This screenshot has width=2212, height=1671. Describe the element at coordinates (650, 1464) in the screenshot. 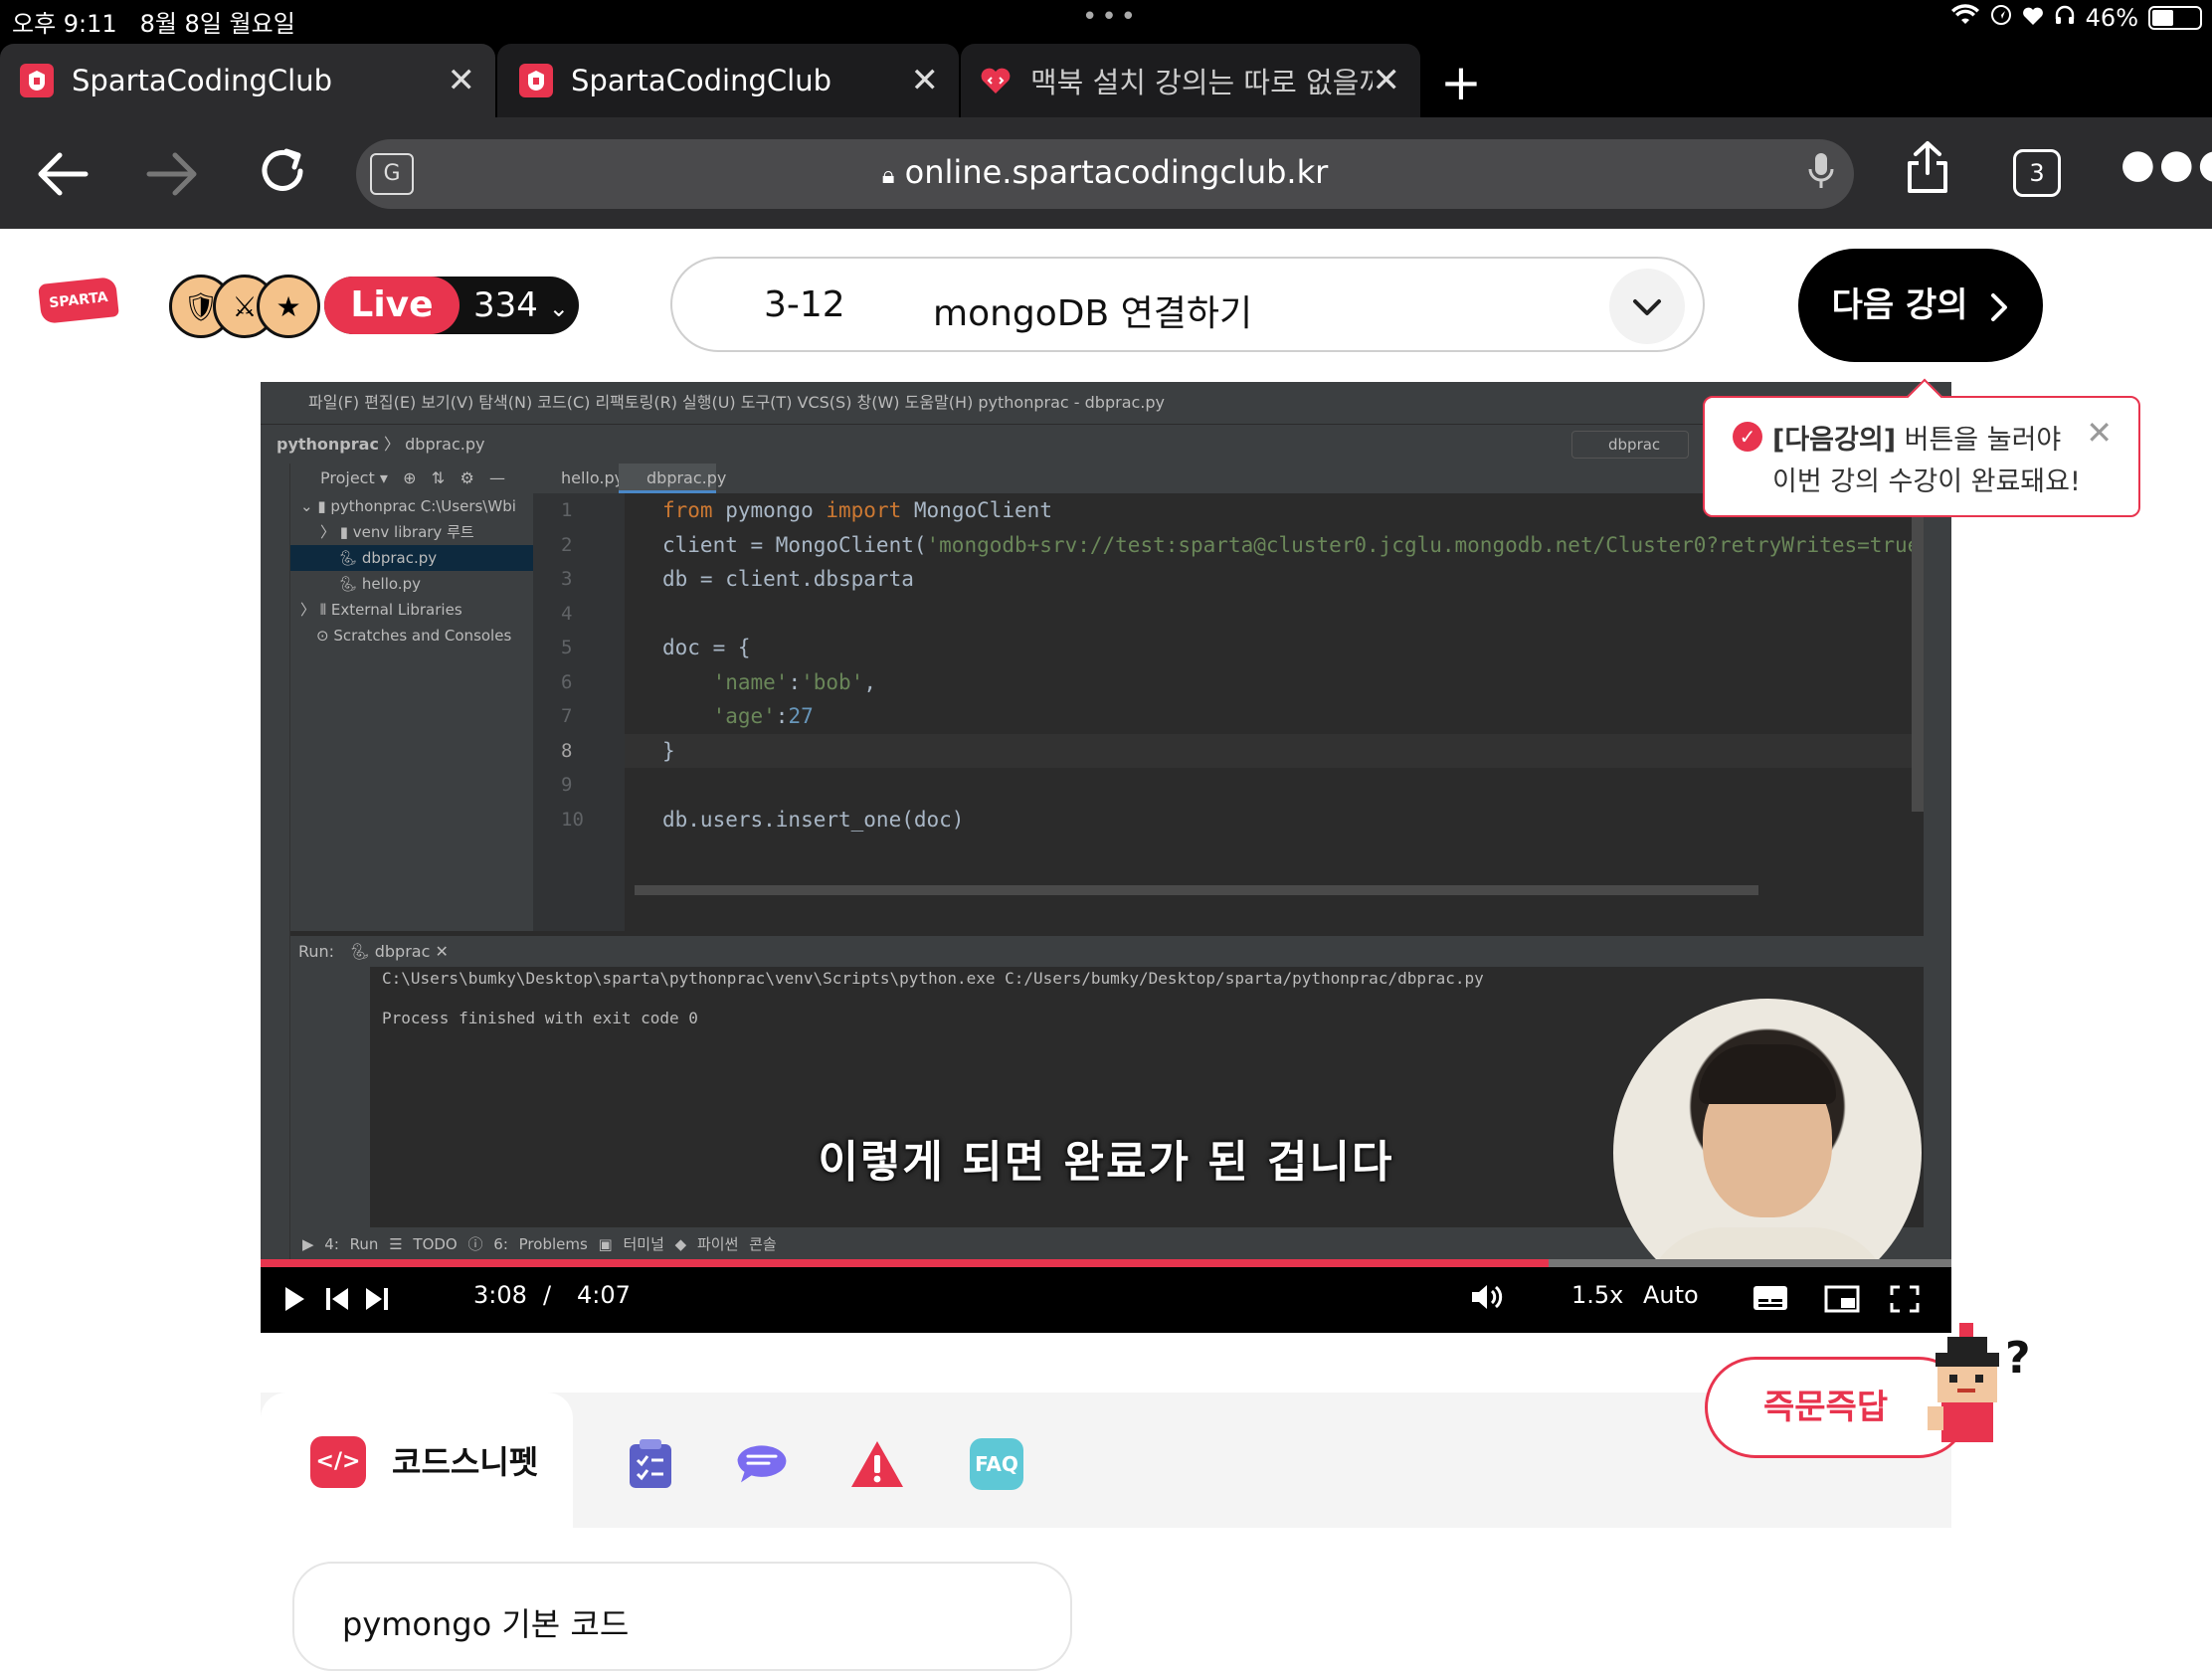

I see `notes-icon` at that location.